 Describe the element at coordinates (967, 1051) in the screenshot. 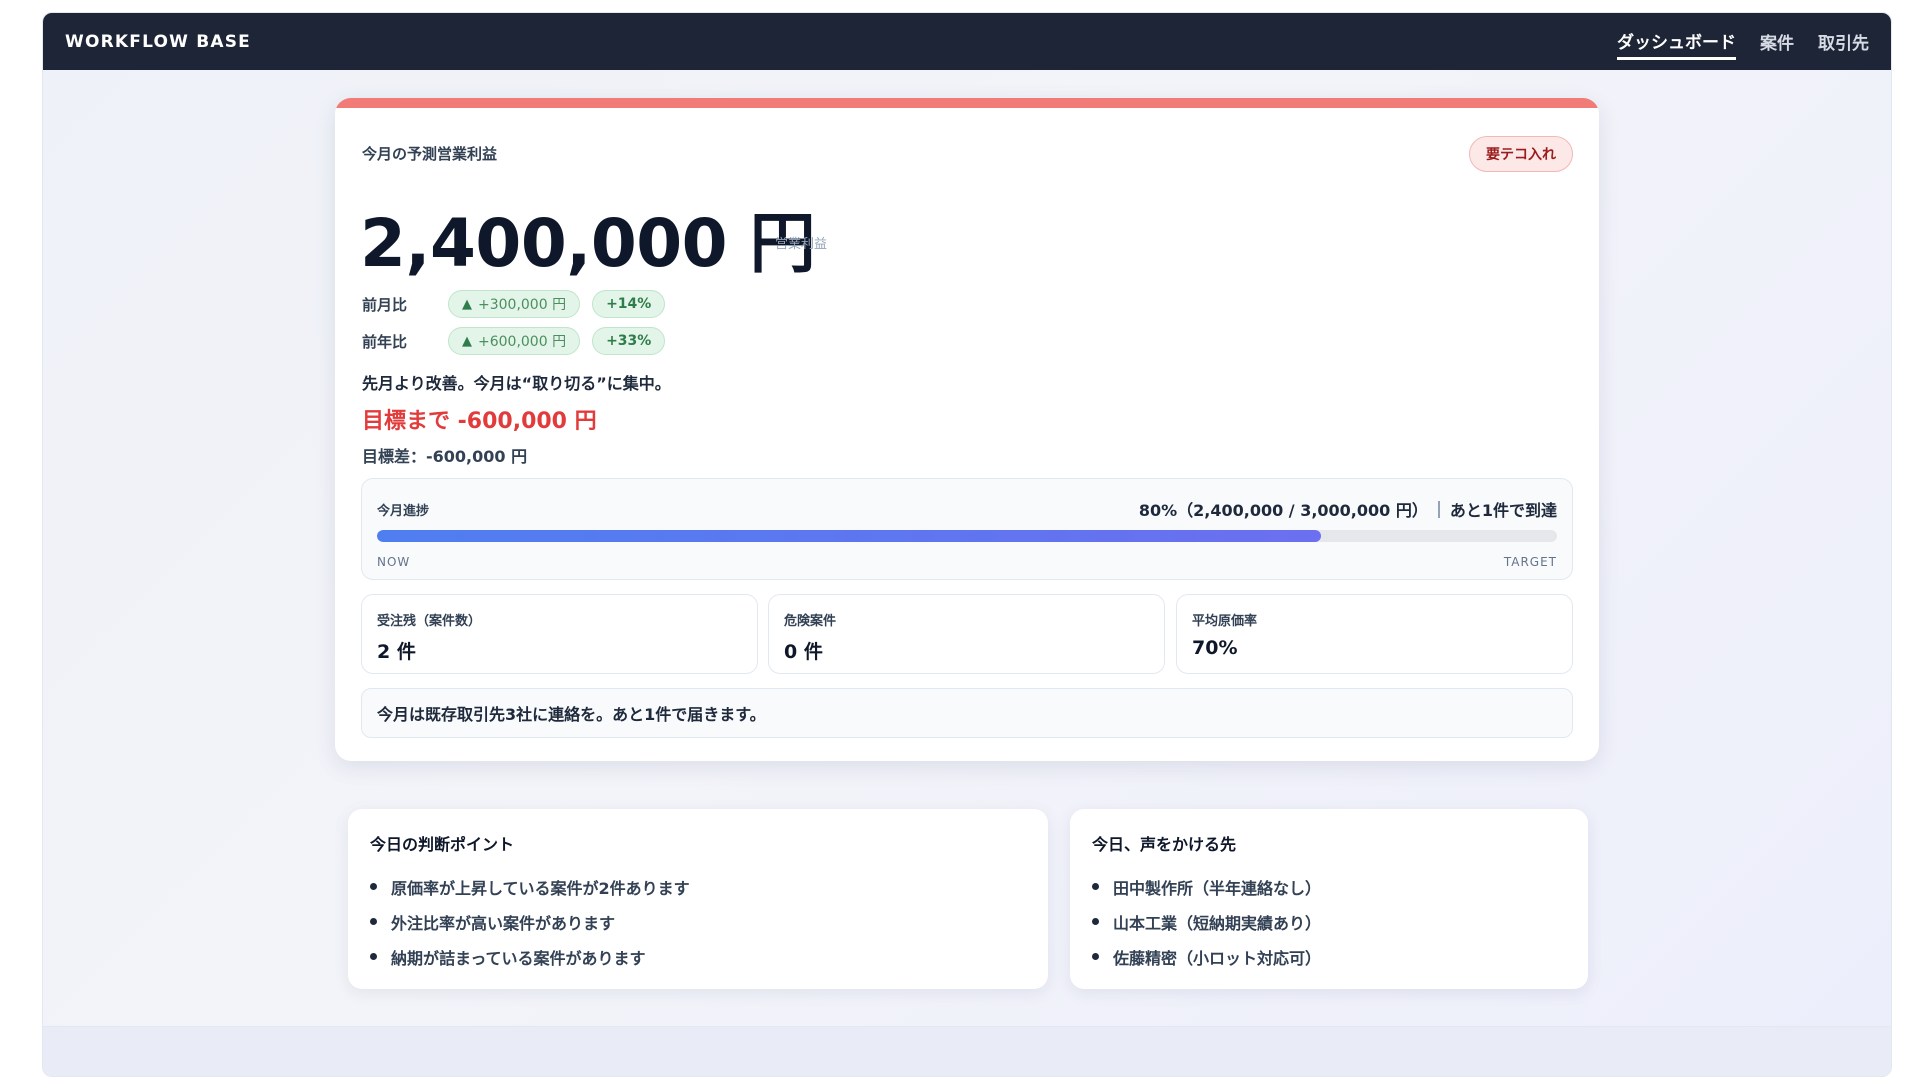

I see `footer-strip` at that location.